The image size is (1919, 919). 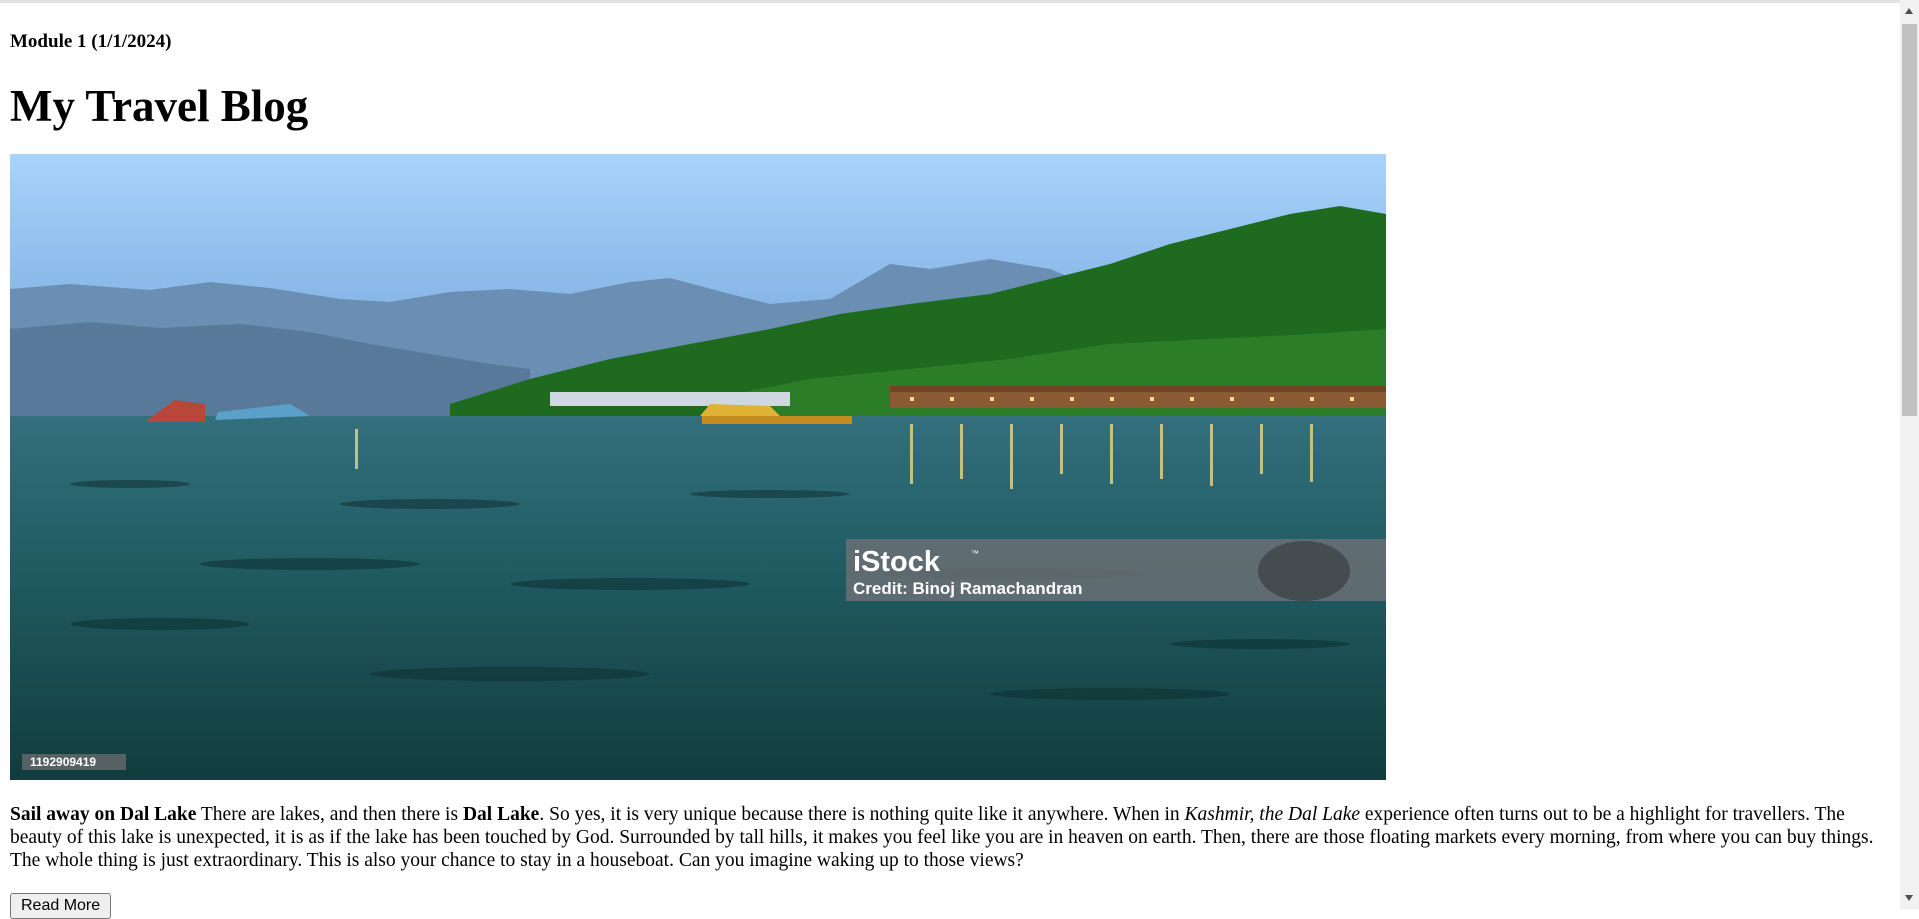 What do you see at coordinates (1909, 220) in the screenshot?
I see `scrollbar-thumb` at bounding box center [1909, 220].